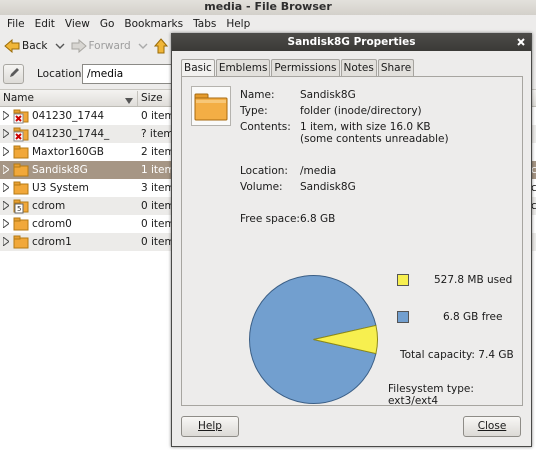 The width and height of the screenshot is (536, 450). What do you see at coordinates (351, 42) in the screenshot?
I see `dialog-title: Sandisk8G Properties` at bounding box center [351, 42].